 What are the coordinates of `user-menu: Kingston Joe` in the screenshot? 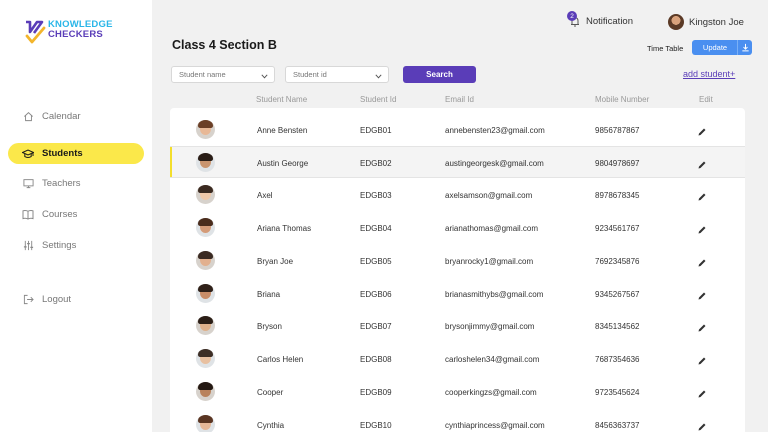 It's located at (706, 22).